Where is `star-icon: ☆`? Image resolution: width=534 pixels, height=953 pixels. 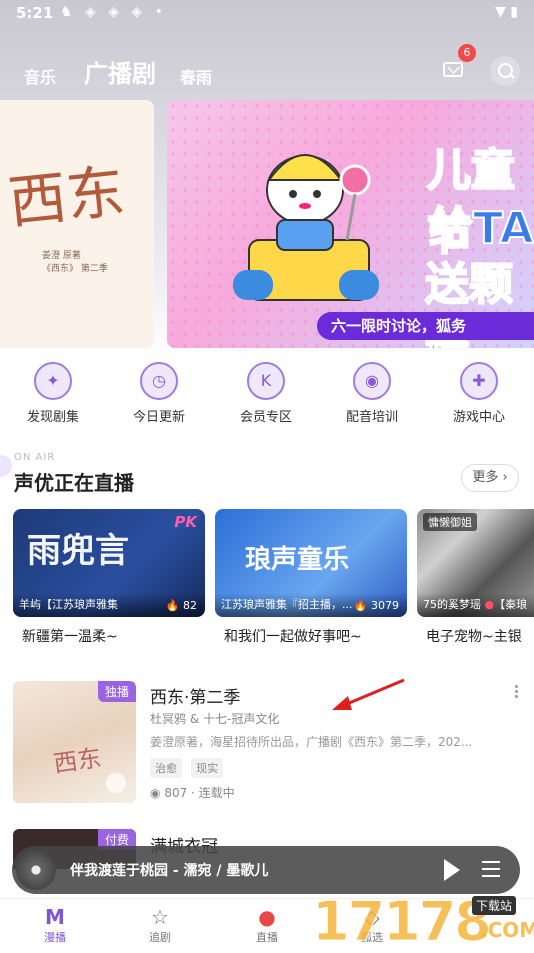
star-icon: ☆ is located at coordinates (160, 917).